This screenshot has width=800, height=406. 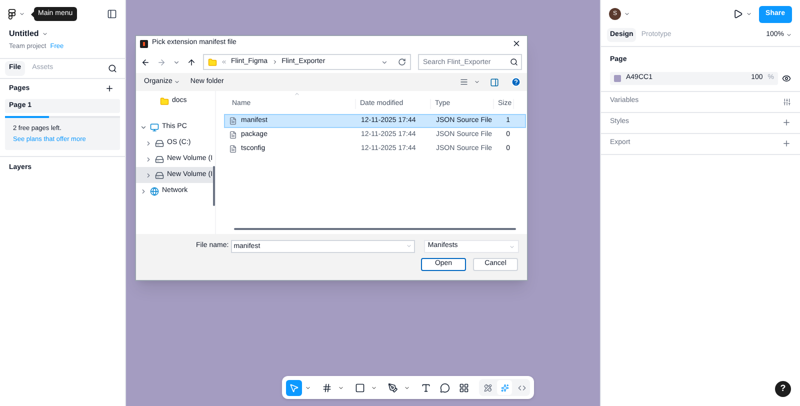 I want to click on design-mode-icon, so click(x=504, y=388).